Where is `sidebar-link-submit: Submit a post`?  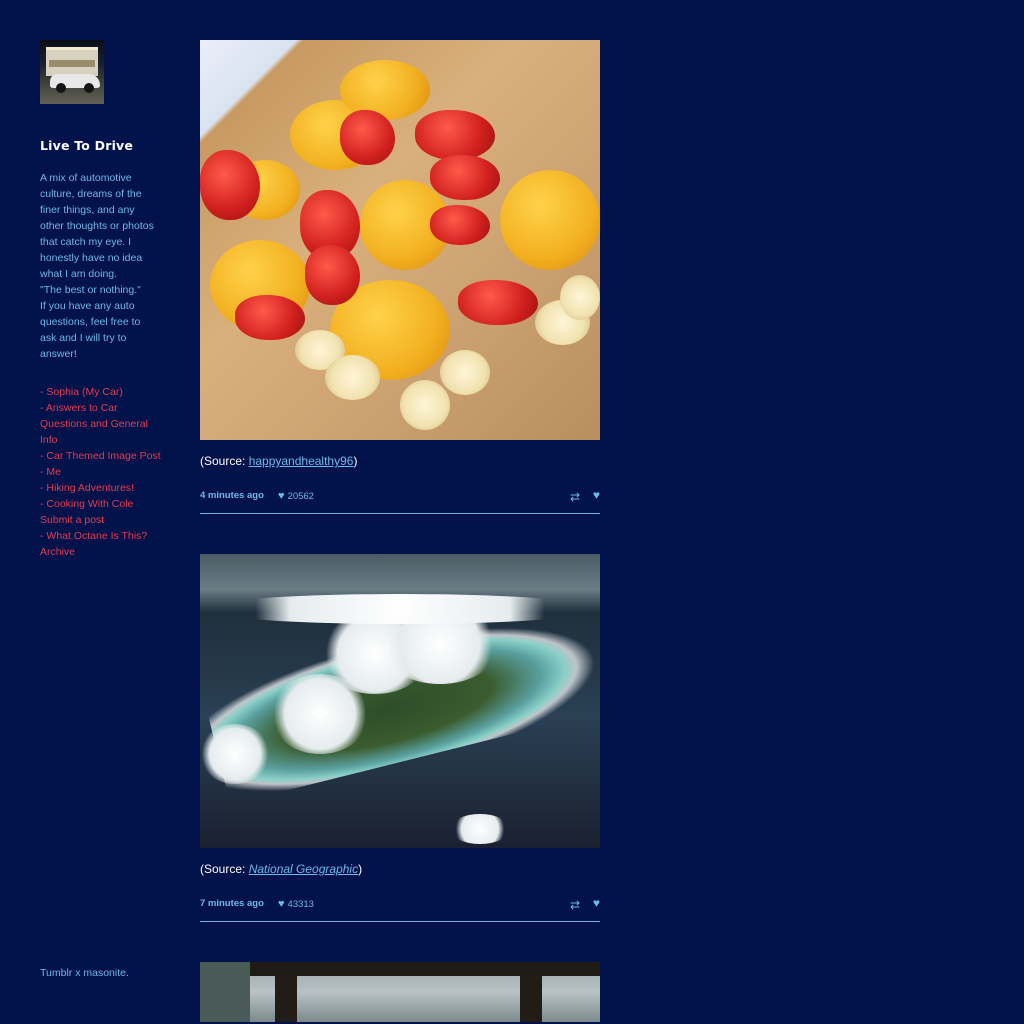
sidebar-link-submit: Submit a post is located at coordinates (101, 520).